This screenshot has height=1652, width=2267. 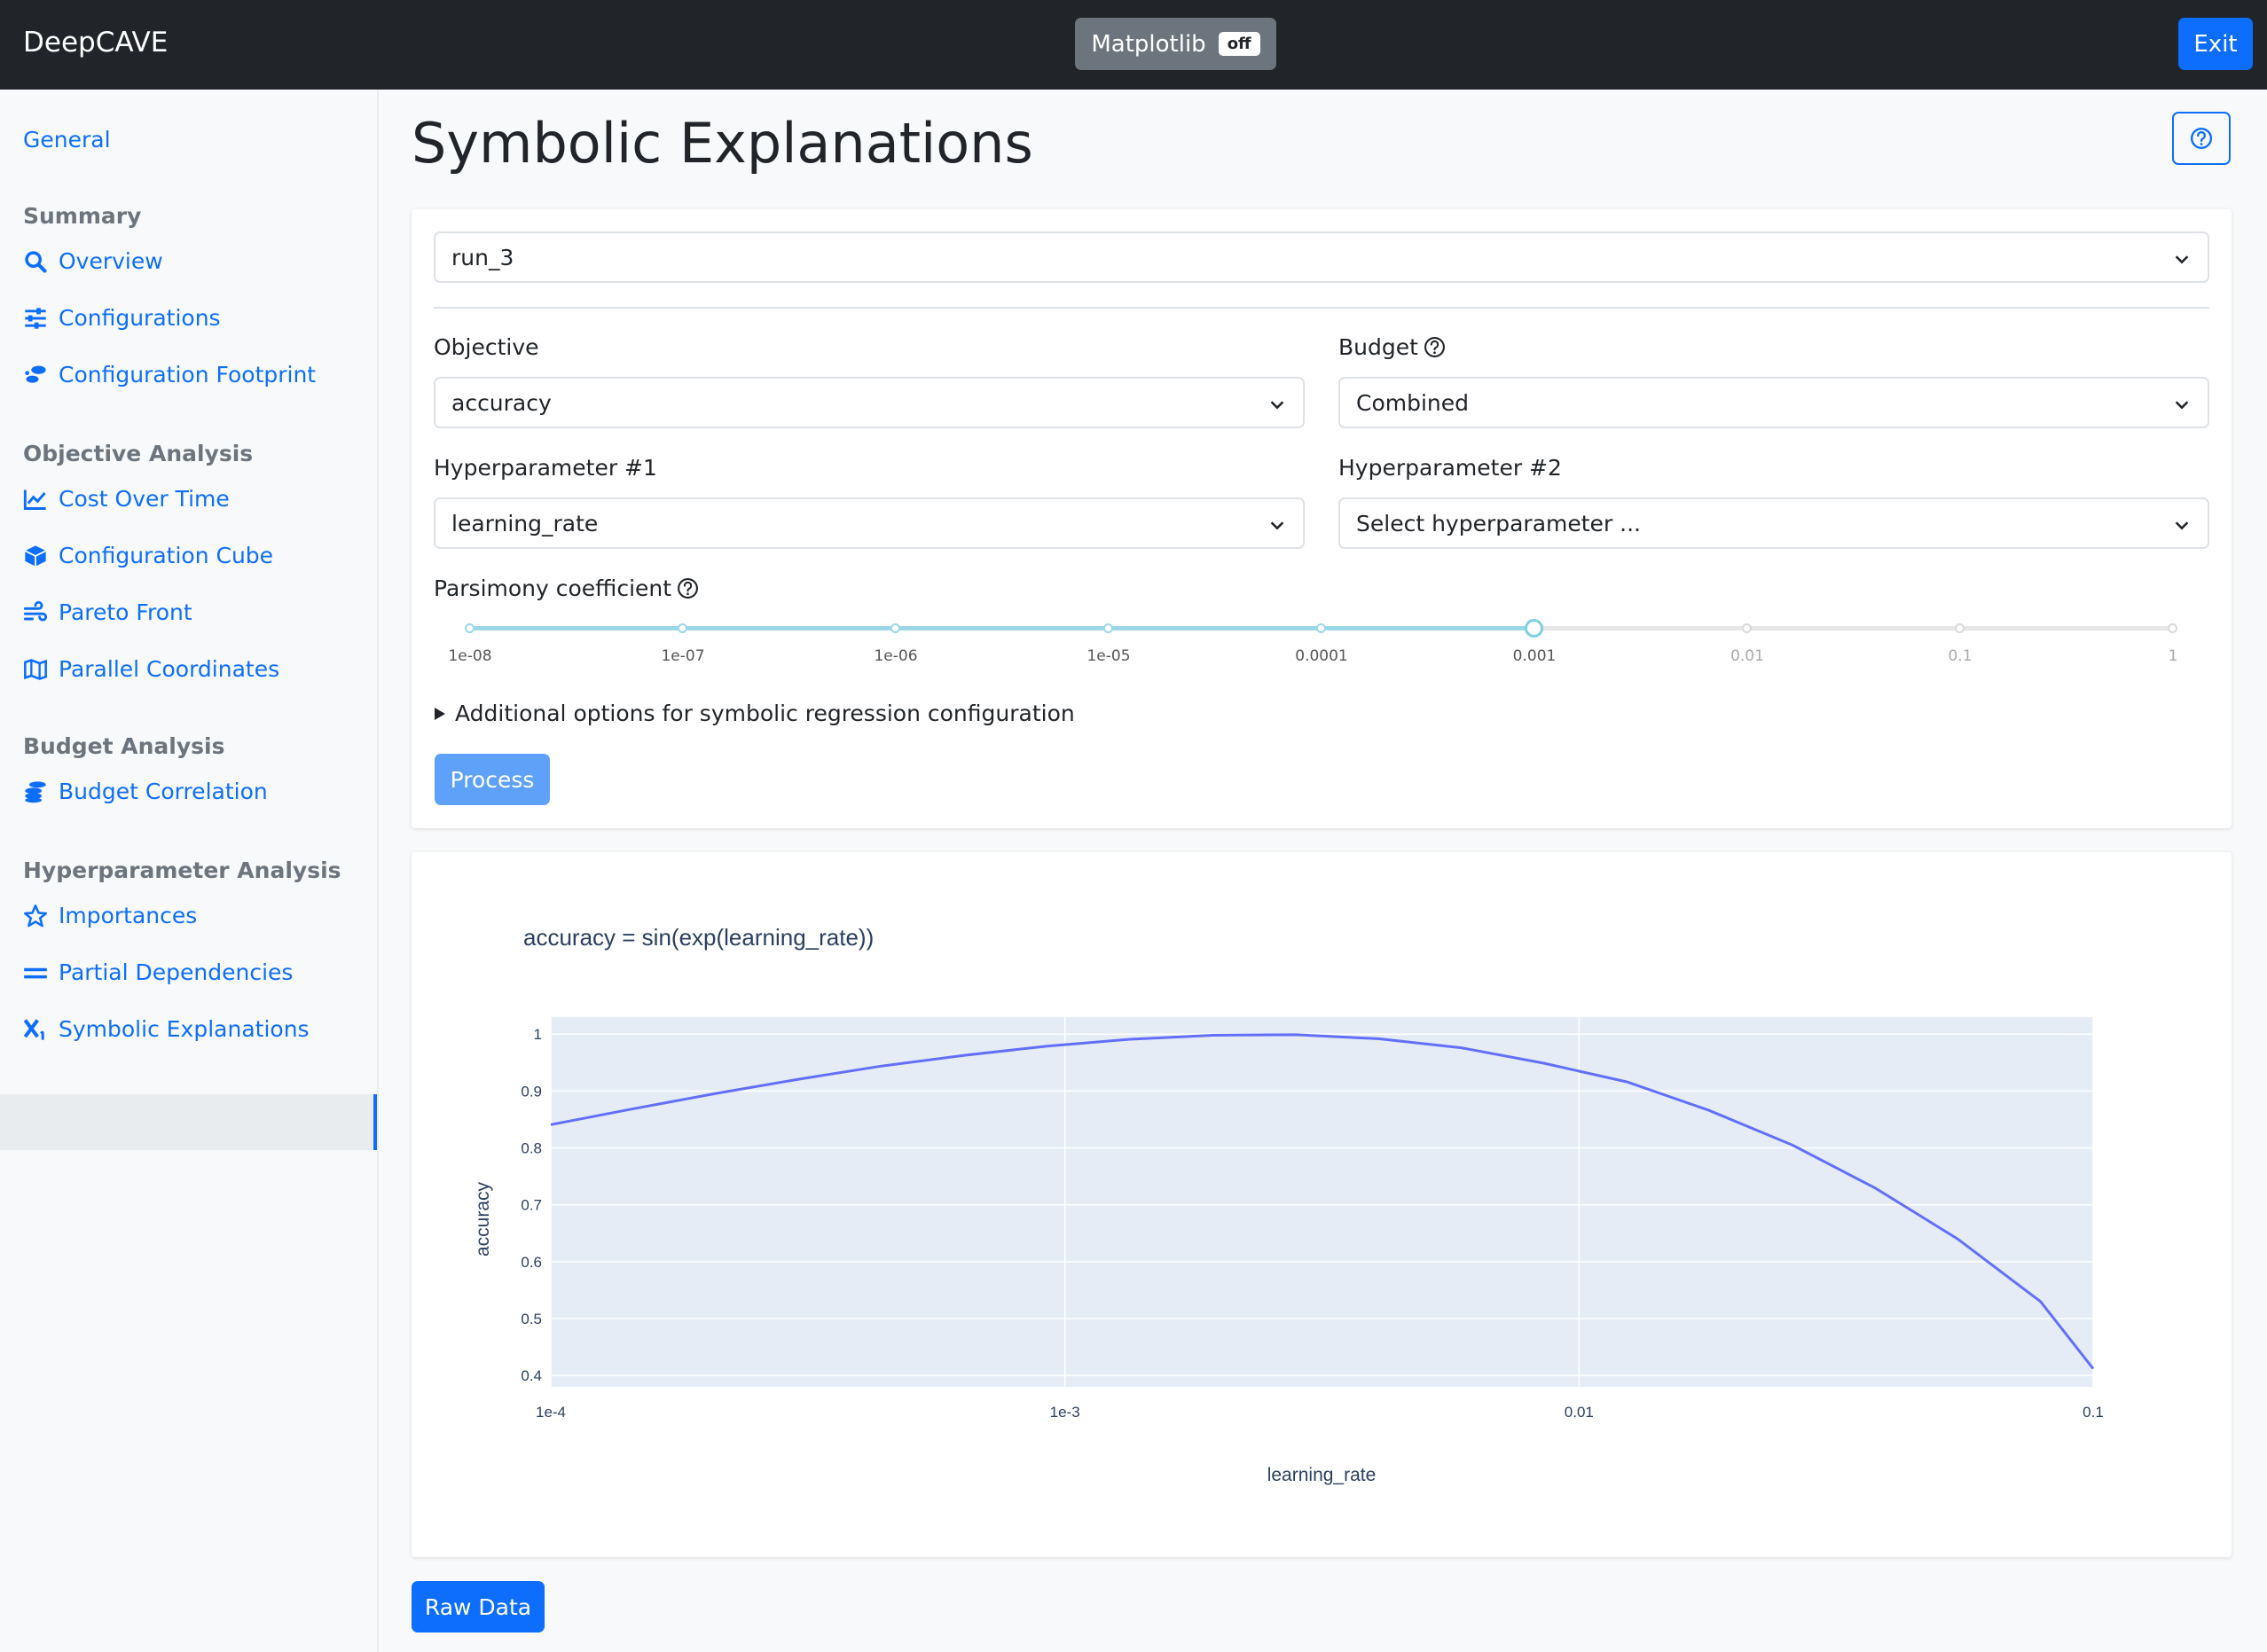 I want to click on hyperparameter-2-label: Hyperparameter #2, so click(x=1450, y=468).